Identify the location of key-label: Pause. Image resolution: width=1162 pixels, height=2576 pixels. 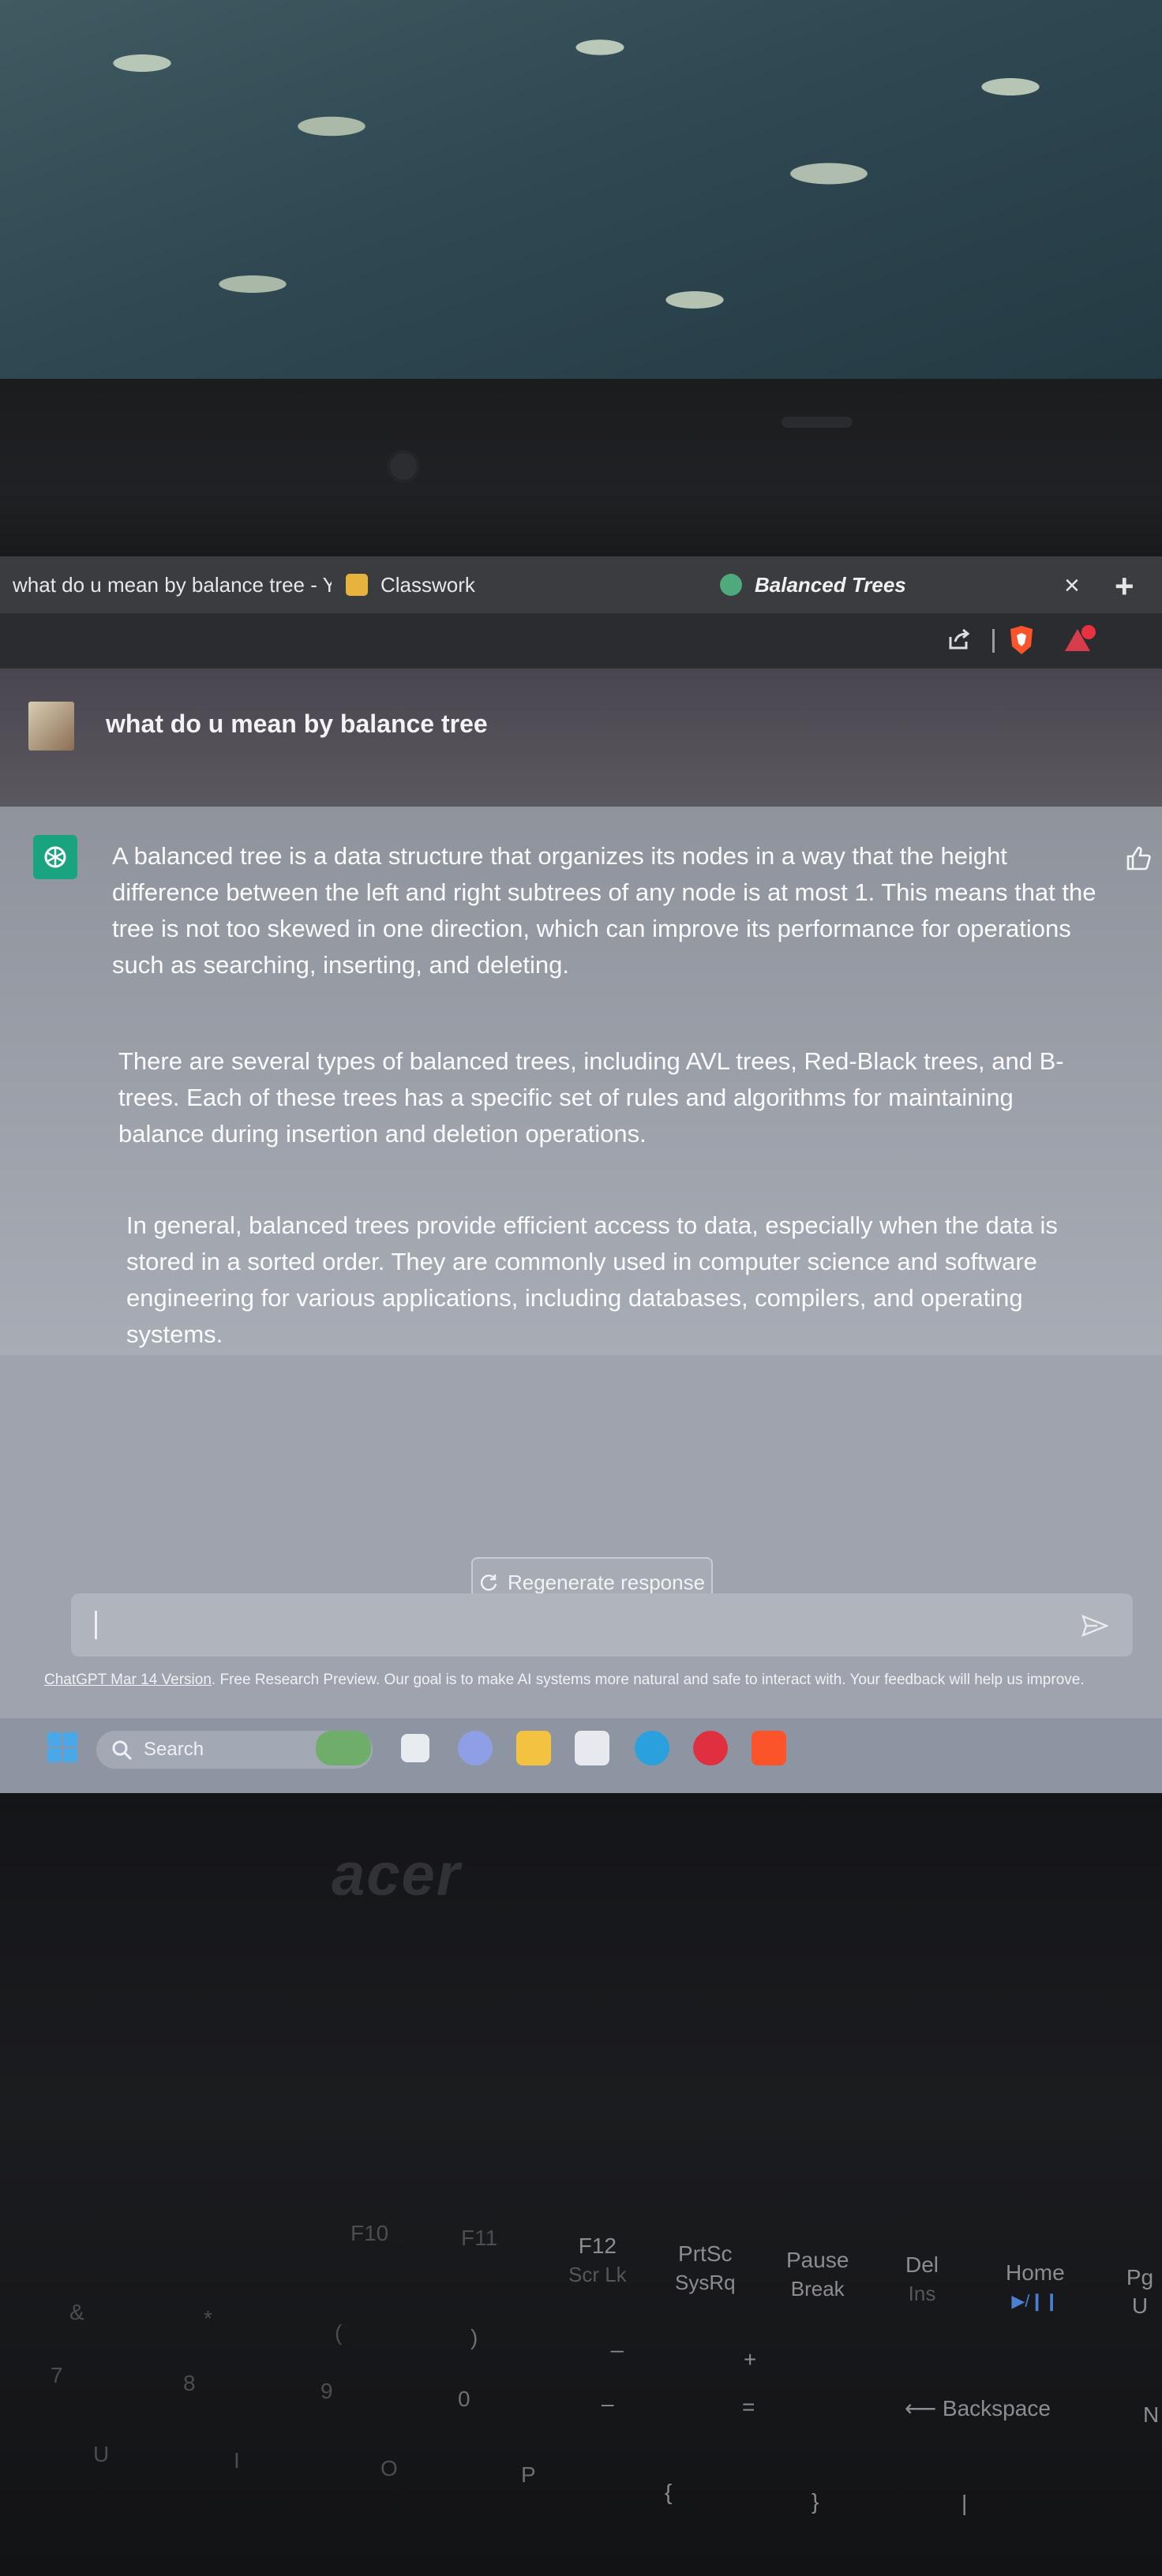
(817, 2260).